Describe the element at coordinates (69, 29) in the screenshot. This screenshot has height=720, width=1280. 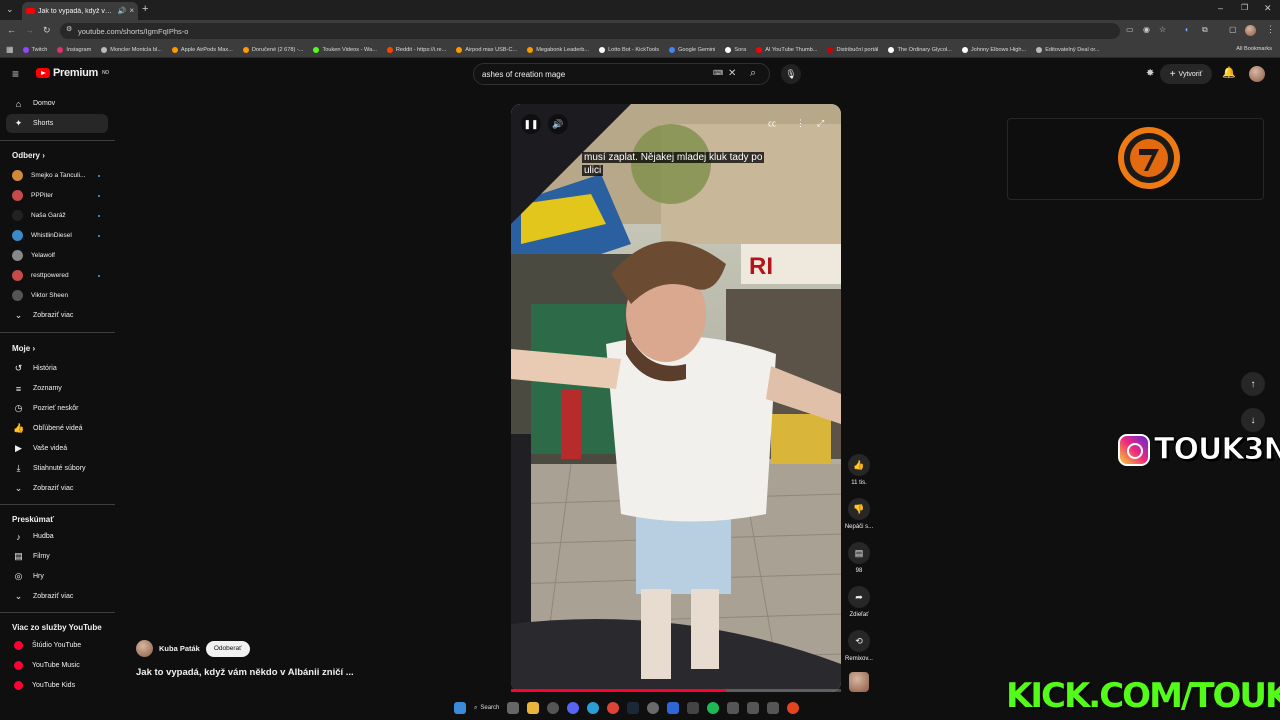
I see `site-info-icon: ⚙` at that location.